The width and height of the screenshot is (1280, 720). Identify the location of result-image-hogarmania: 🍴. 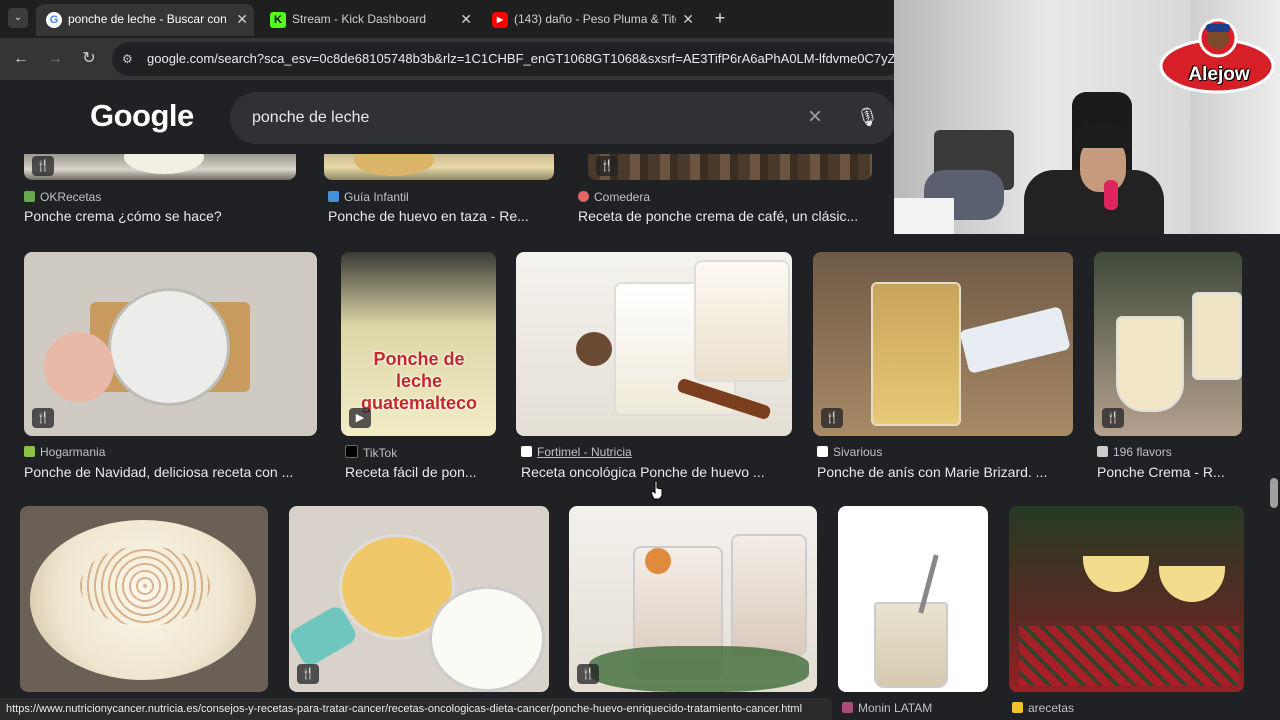
(170, 344).